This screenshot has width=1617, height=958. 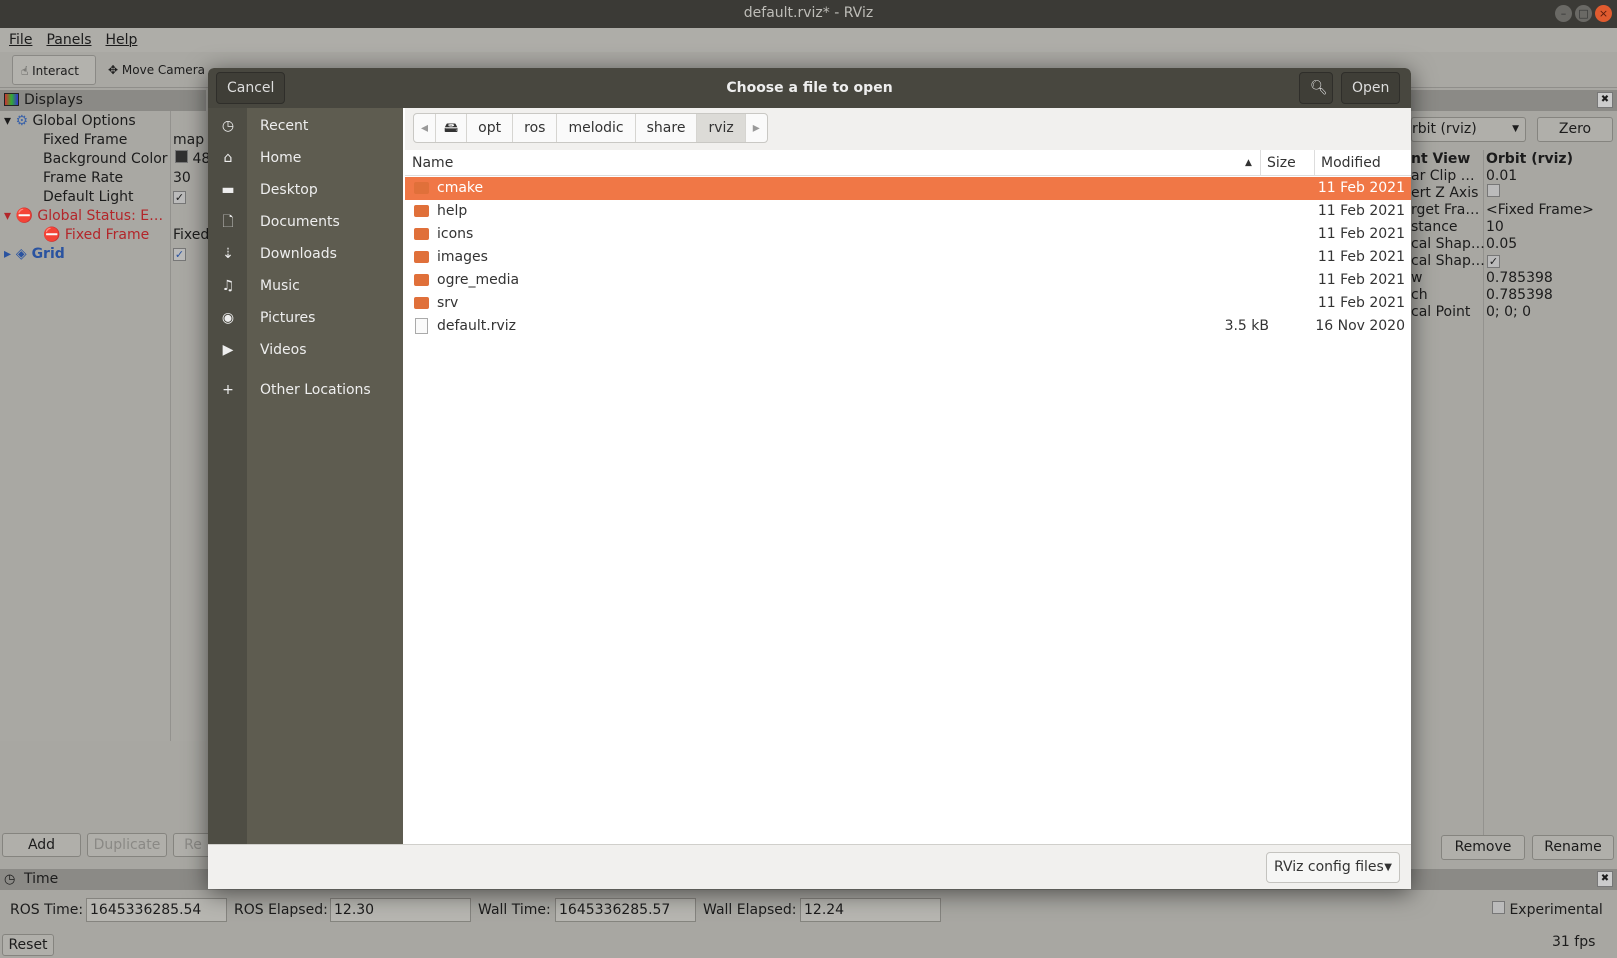 I want to click on close-panel-icon: ✖, so click(x=1605, y=100).